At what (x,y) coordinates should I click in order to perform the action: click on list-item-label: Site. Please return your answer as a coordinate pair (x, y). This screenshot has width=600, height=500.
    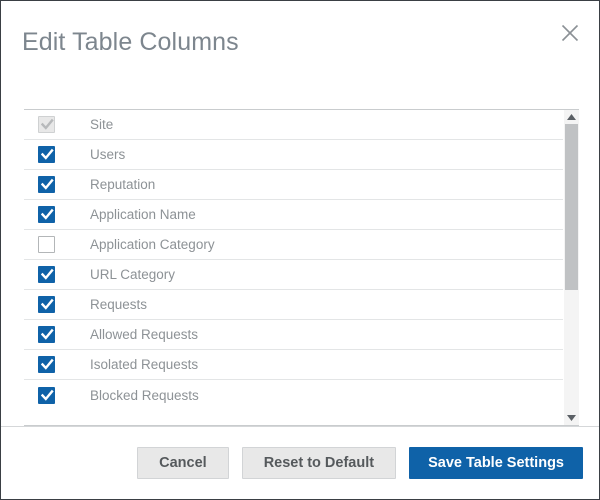
    Looking at the image, I should click on (102, 124).